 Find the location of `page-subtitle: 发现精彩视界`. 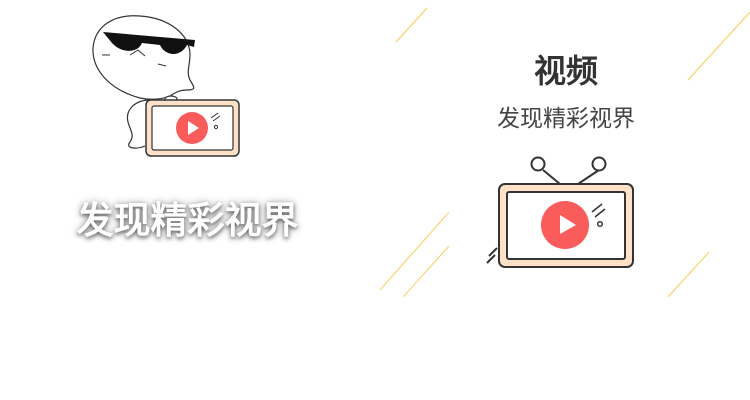

page-subtitle: 发现精彩视界 is located at coordinates (566, 119).